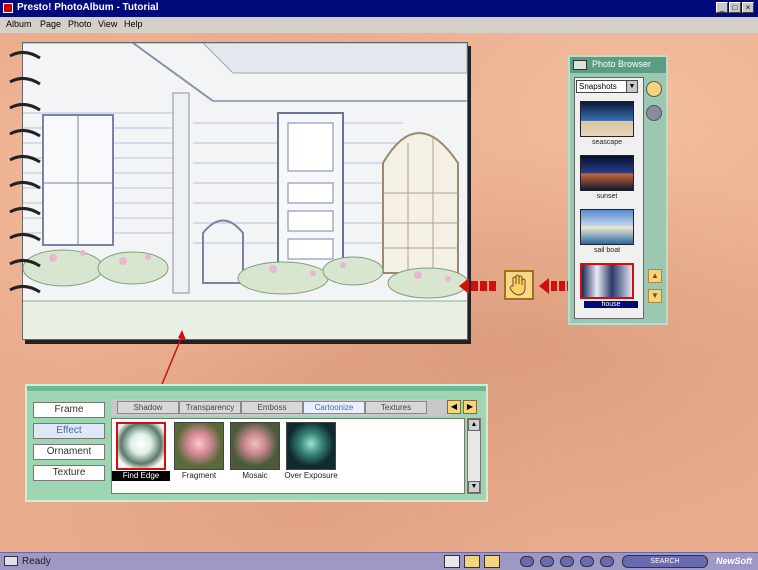 The height and width of the screenshot is (570, 758). Describe the element at coordinates (722, 7) in the screenshot. I see `minimize-button: _` at that location.